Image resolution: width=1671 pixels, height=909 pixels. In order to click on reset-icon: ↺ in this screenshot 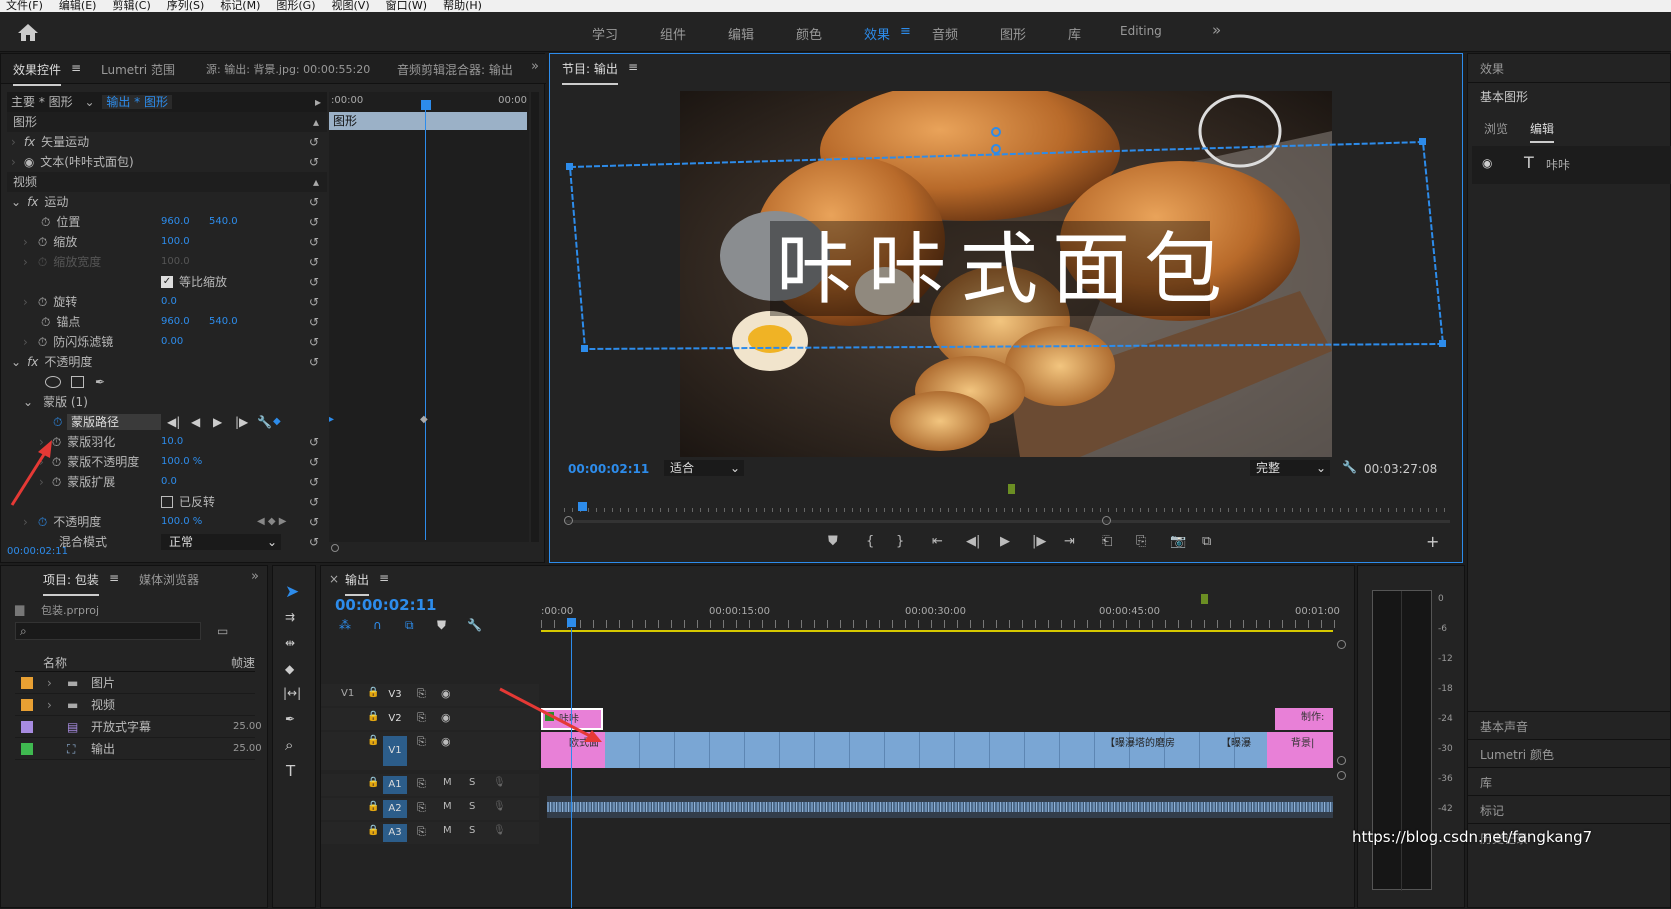, I will do `click(314, 482)`.